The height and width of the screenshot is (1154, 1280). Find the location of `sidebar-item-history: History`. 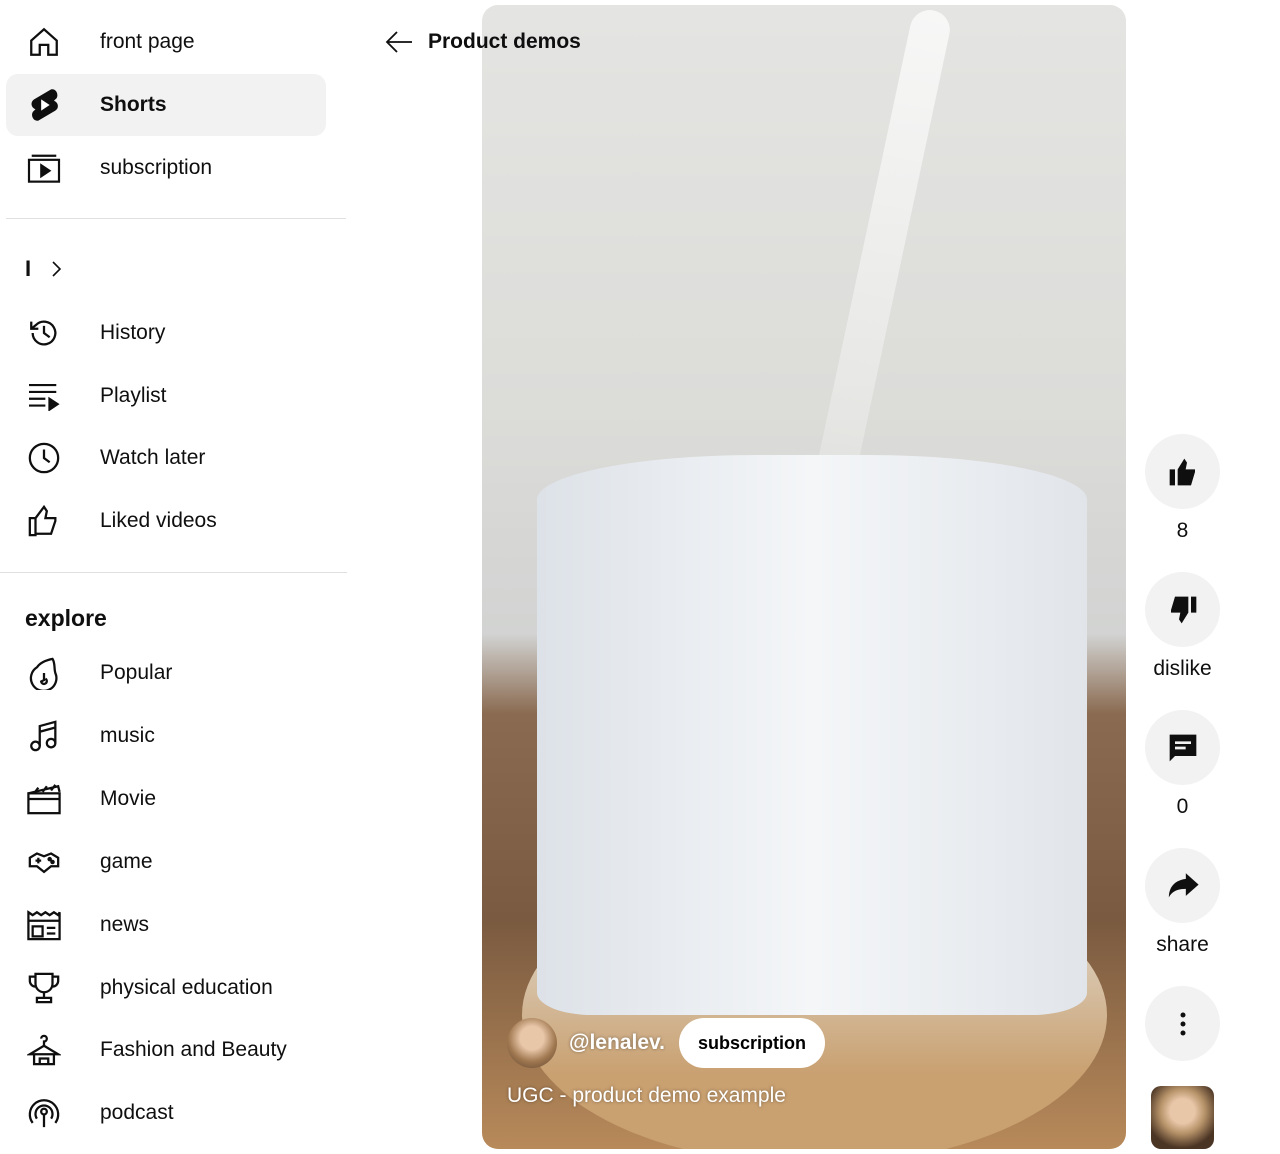

sidebar-item-history: History is located at coordinates (166, 333).